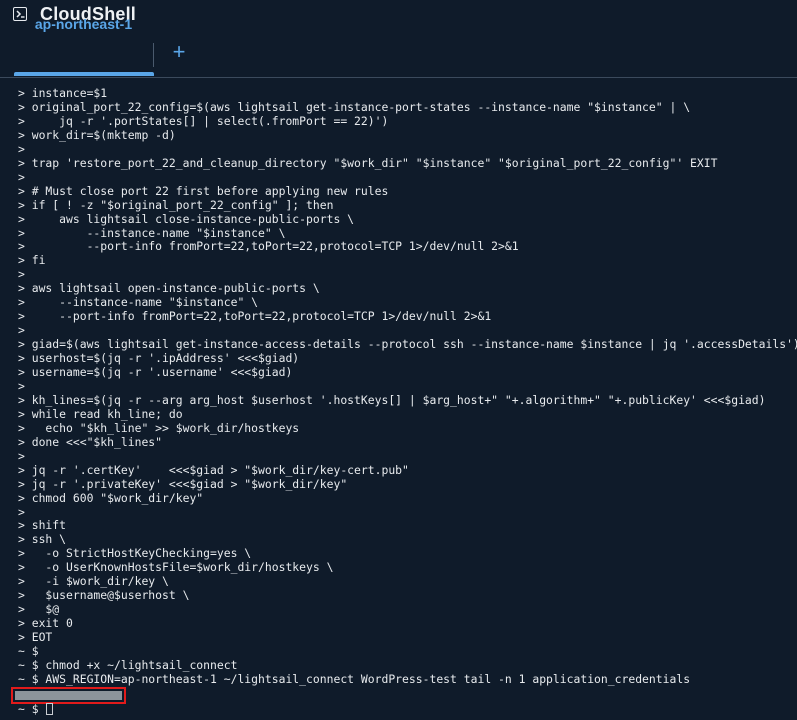 Image resolution: width=797 pixels, height=720 pixels. What do you see at coordinates (32, 260) in the screenshot?
I see `terminal-line: > fi` at bounding box center [32, 260].